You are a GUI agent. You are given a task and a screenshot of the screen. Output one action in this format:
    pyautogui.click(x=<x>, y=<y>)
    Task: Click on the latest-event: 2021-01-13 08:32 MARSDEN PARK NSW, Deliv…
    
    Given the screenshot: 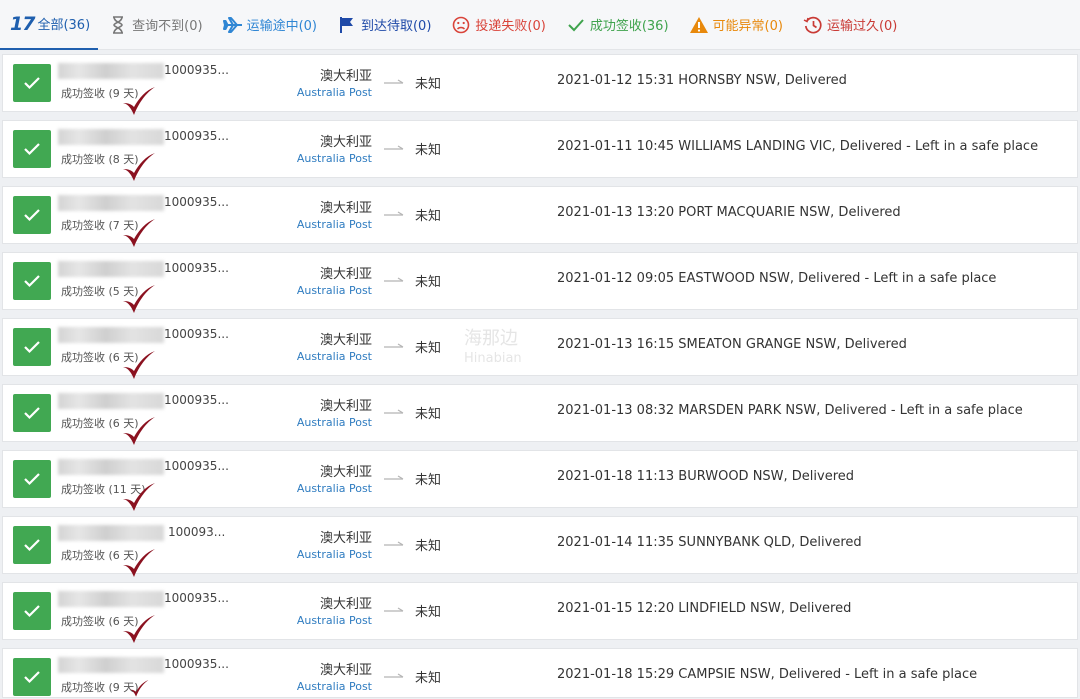 What is the action you would take?
    pyautogui.click(x=790, y=410)
    